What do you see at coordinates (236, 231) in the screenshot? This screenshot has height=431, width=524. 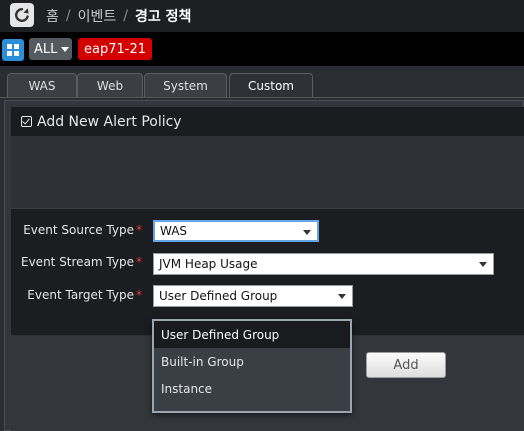 I see `event-source-select: WAS` at bounding box center [236, 231].